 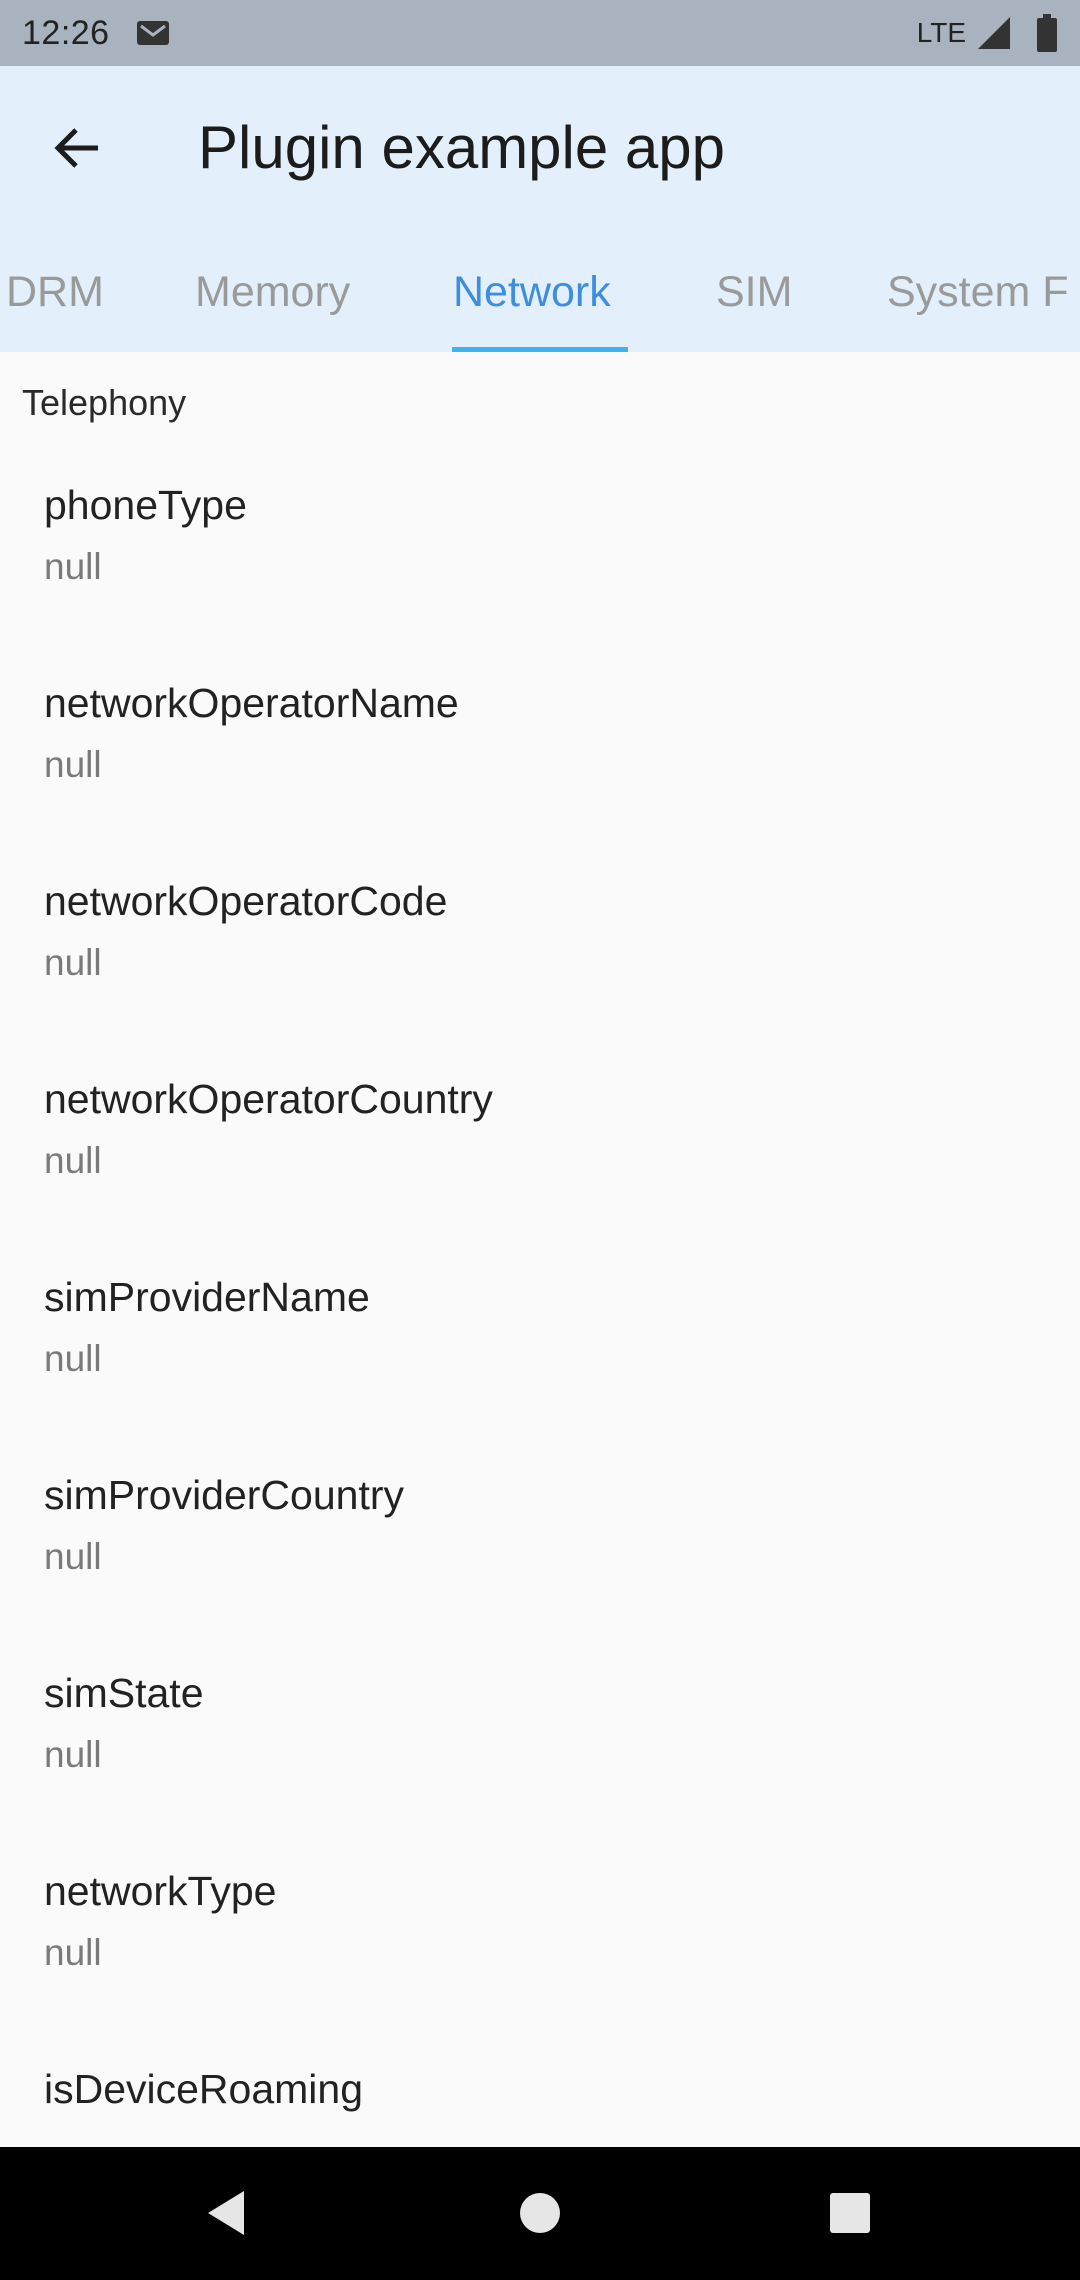 I want to click on status-bar: 12:26 LTE, so click(x=540, y=33).